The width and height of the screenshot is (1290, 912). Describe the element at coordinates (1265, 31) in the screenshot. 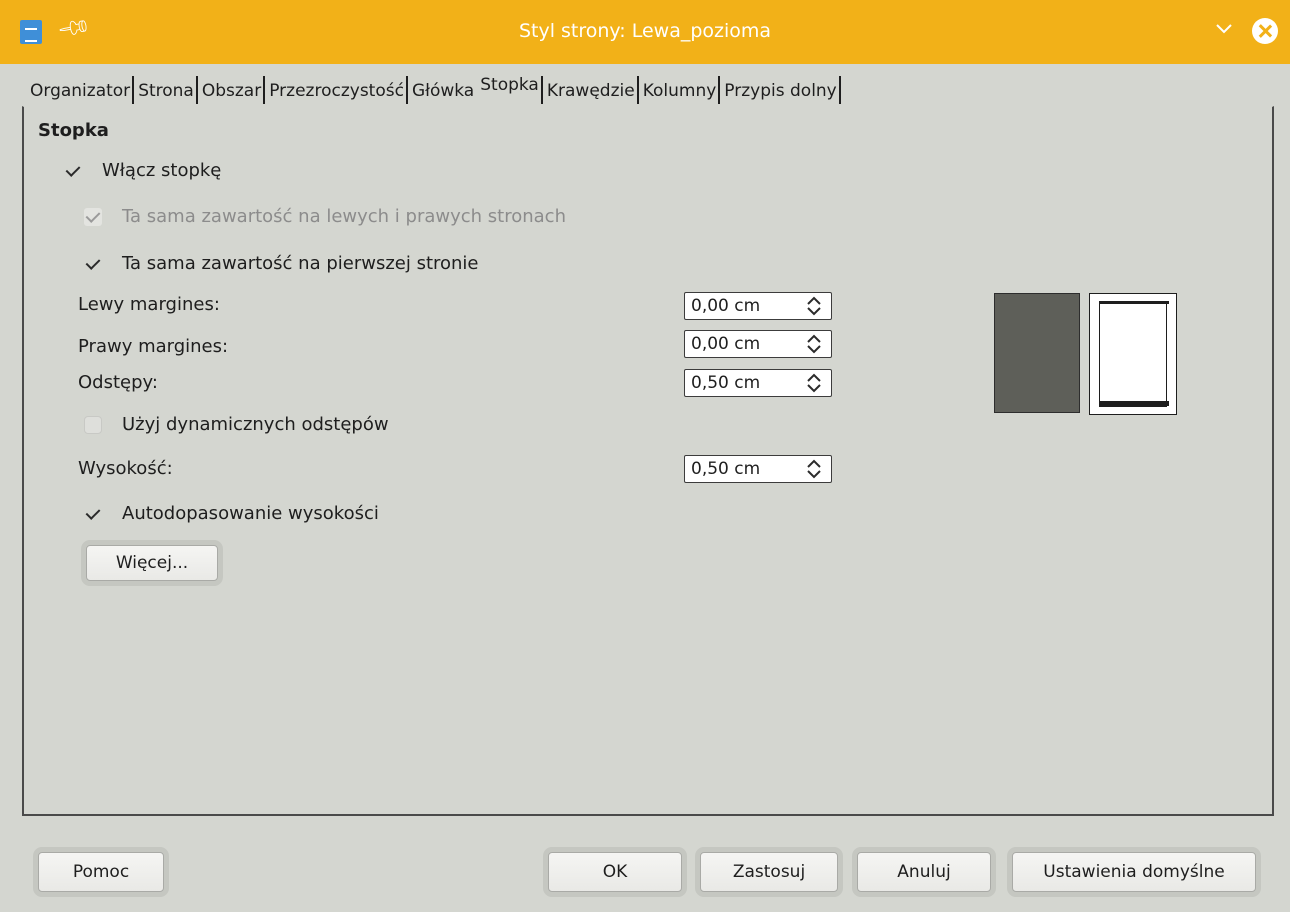

I see `close-icon` at that location.